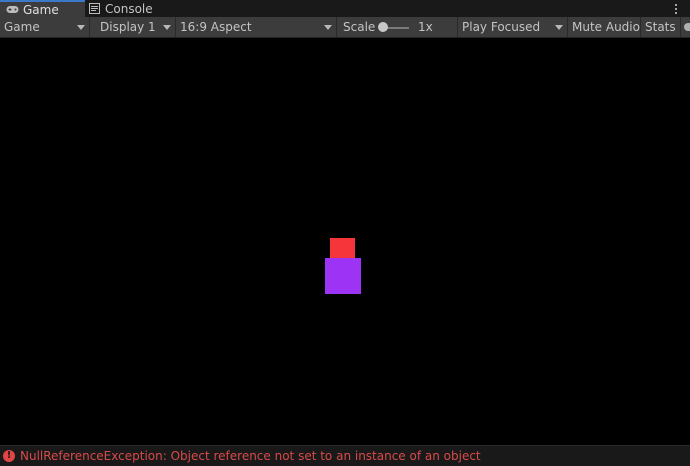 The height and width of the screenshot is (466, 690). What do you see at coordinates (9, 456) in the screenshot?
I see `error-icon: !` at bounding box center [9, 456].